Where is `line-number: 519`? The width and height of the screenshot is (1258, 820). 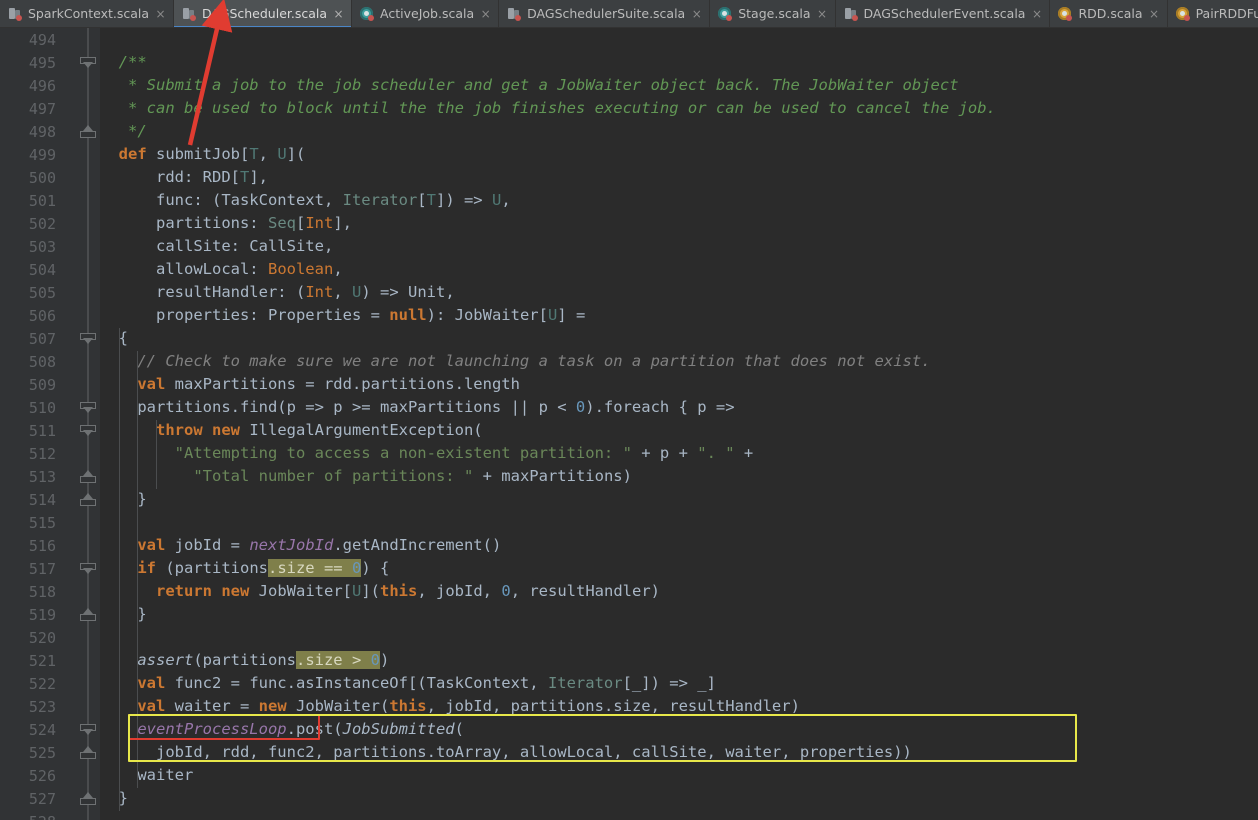 line-number: 519 is located at coordinates (42, 615).